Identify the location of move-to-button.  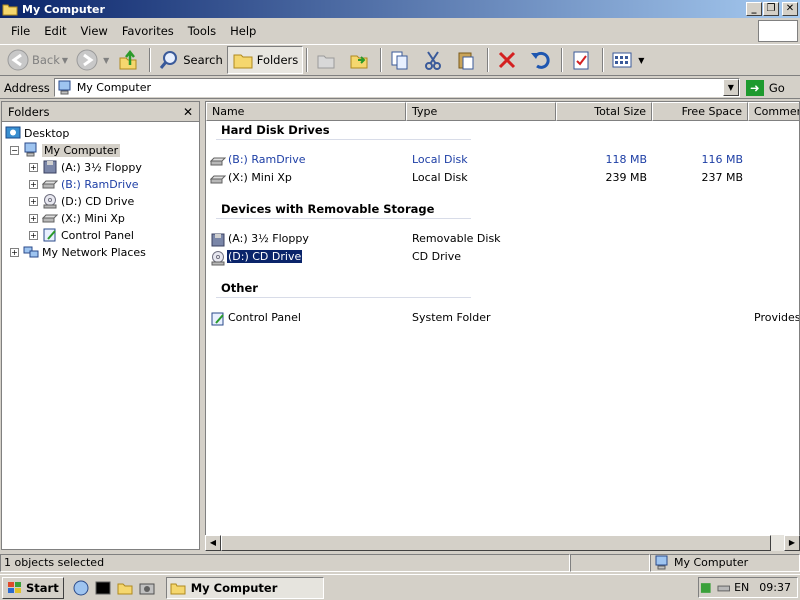
(327, 60).